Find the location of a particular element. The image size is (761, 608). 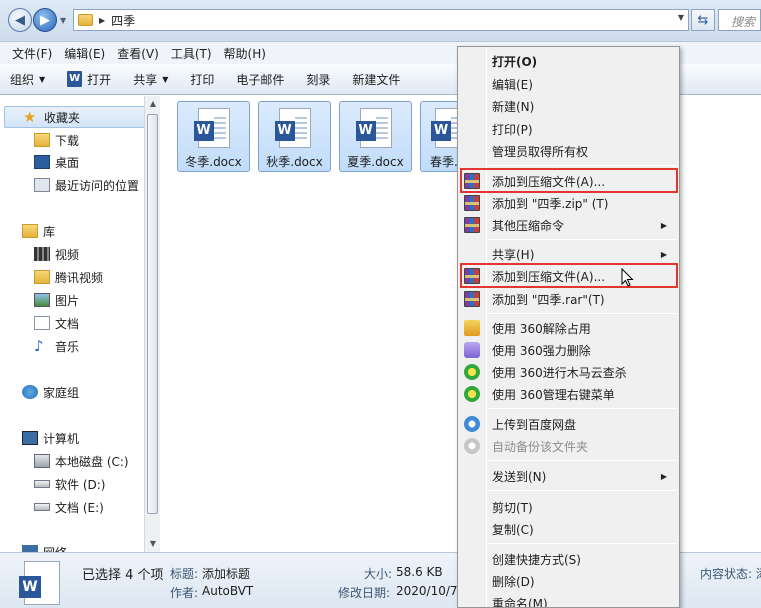

menu-item-take-ownership: 管理员取得所有权 is located at coordinates (568, 151).